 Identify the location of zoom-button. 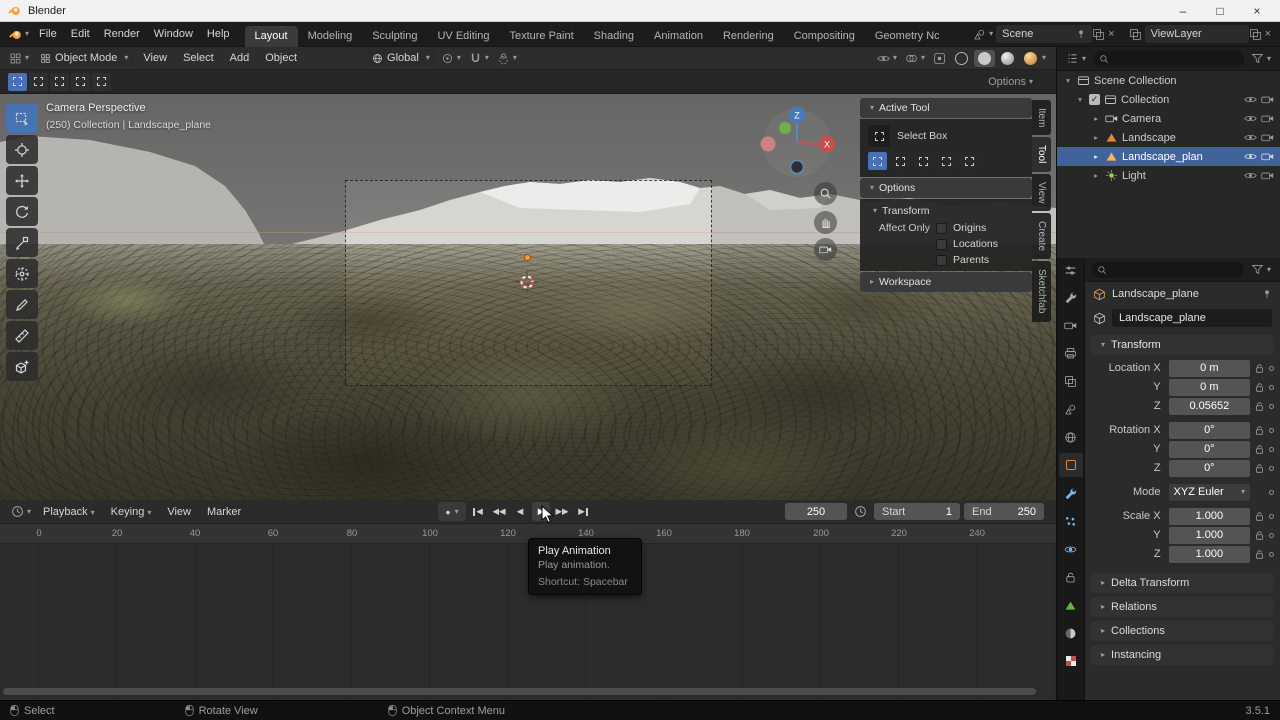
(825, 193).